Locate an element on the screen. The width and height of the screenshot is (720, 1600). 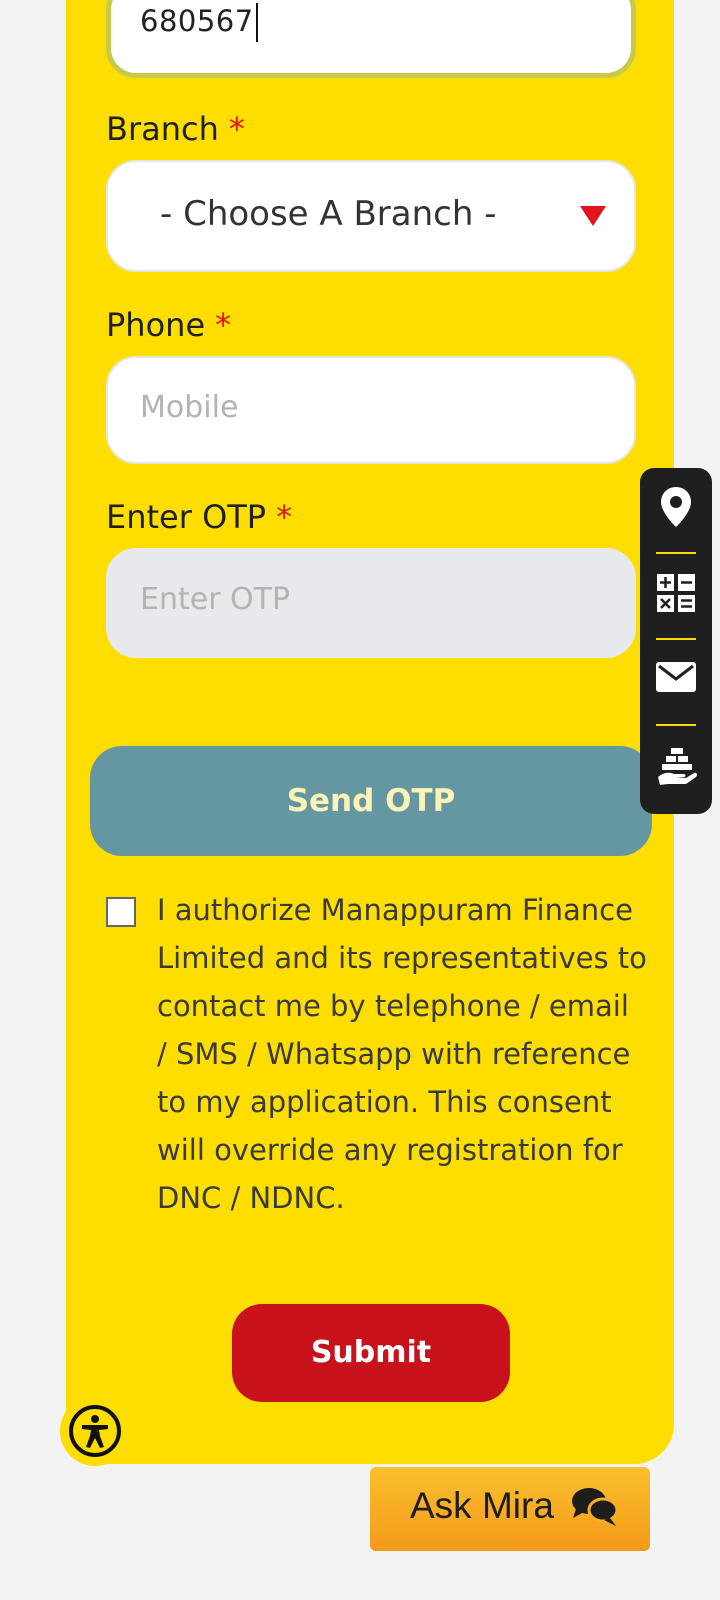
pincode-value: 680567 is located at coordinates (197, 21).